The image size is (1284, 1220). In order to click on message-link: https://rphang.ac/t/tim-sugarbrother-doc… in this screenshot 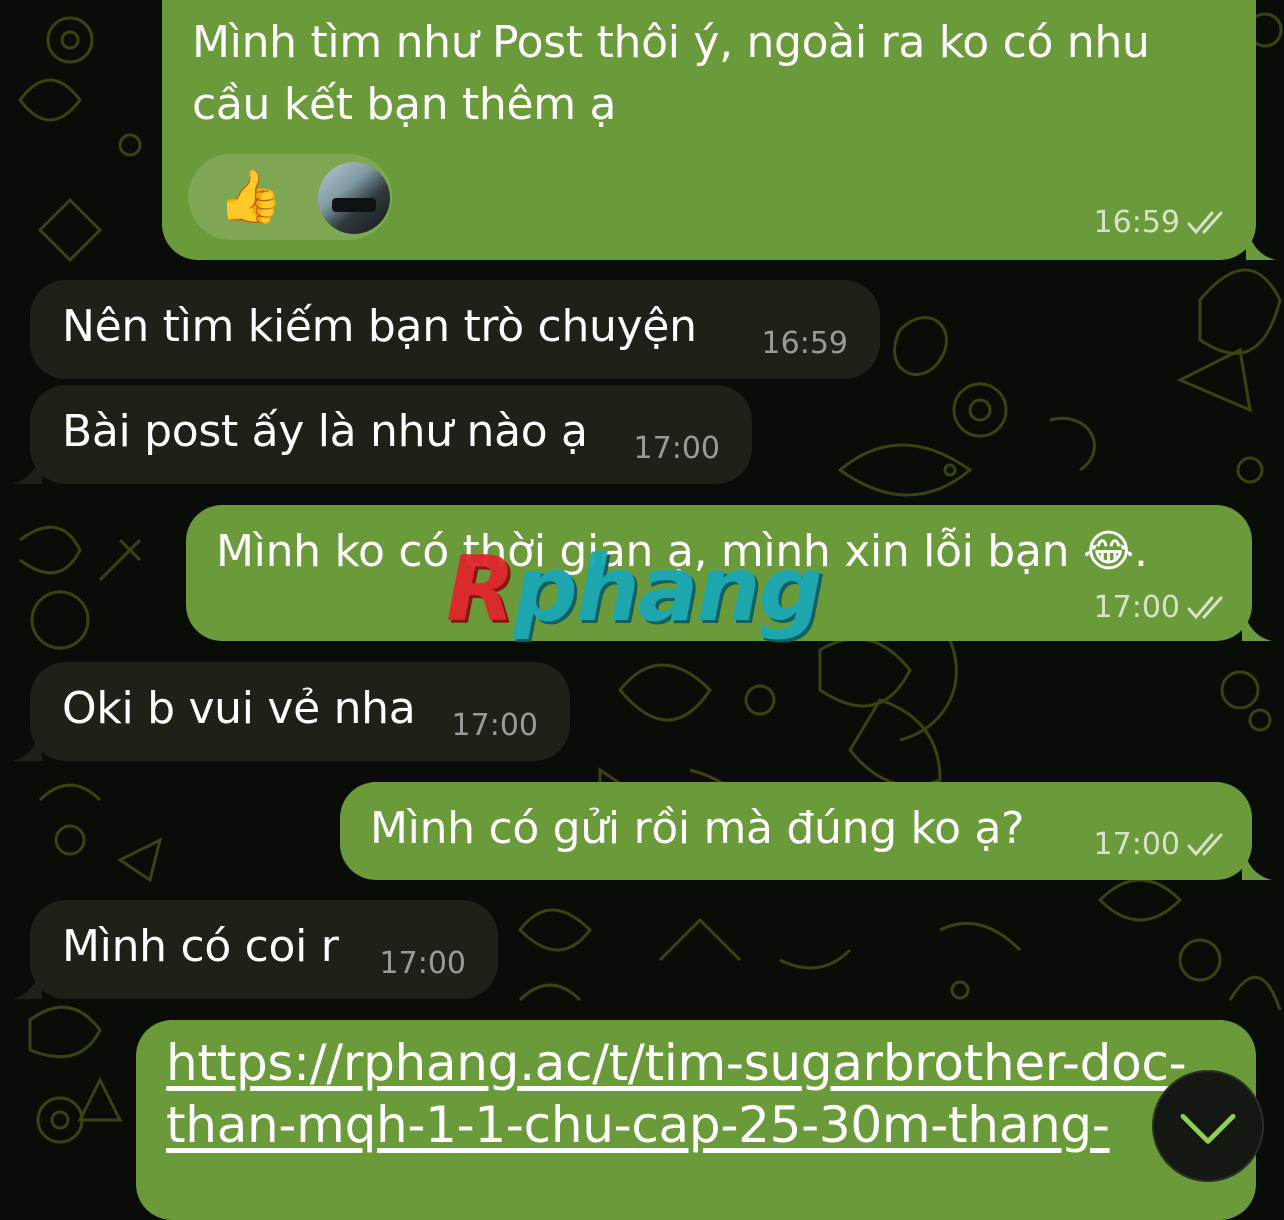, I will do `click(696, 1094)`.